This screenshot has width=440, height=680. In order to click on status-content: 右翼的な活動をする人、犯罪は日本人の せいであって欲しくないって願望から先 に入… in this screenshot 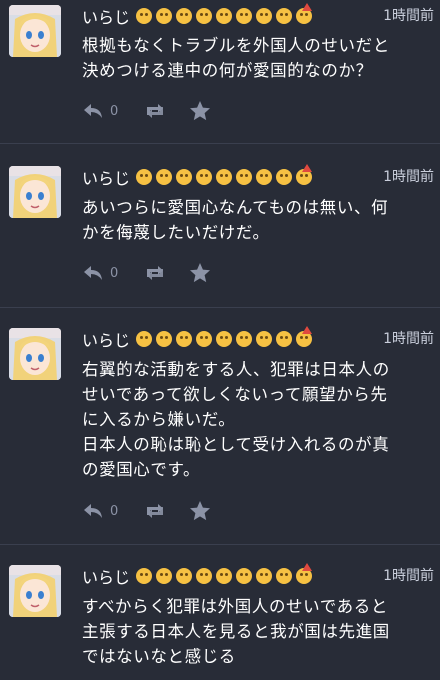, I will do `click(257, 419)`.